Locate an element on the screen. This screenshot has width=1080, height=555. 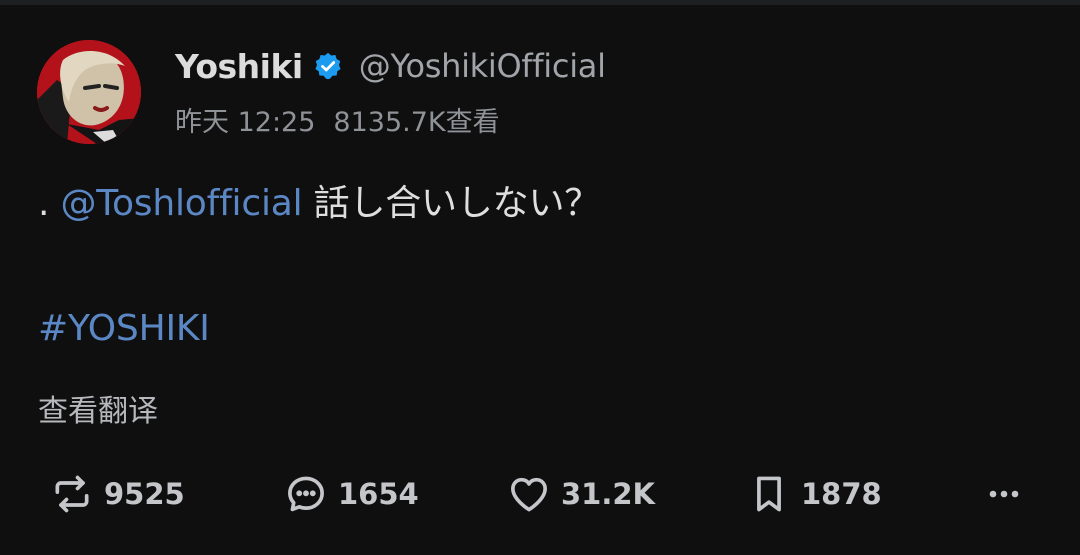
retweet-button: 9525 is located at coordinates (117, 494).